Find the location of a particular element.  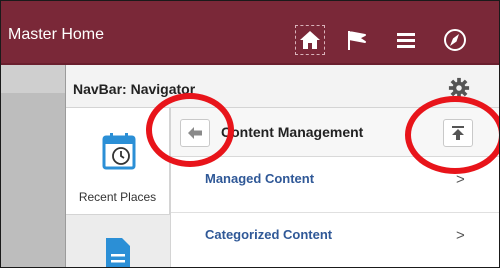

header-title: Master Home is located at coordinates (56, 34).